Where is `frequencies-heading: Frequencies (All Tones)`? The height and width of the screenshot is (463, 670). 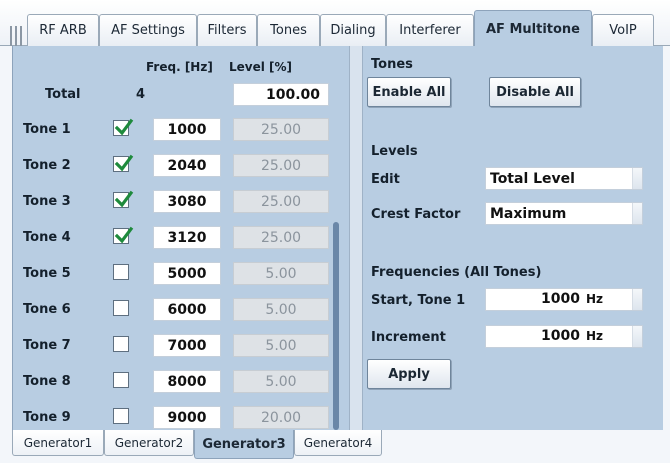
frequencies-heading: Frequencies (All Tones) is located at coordinates (456, 272).